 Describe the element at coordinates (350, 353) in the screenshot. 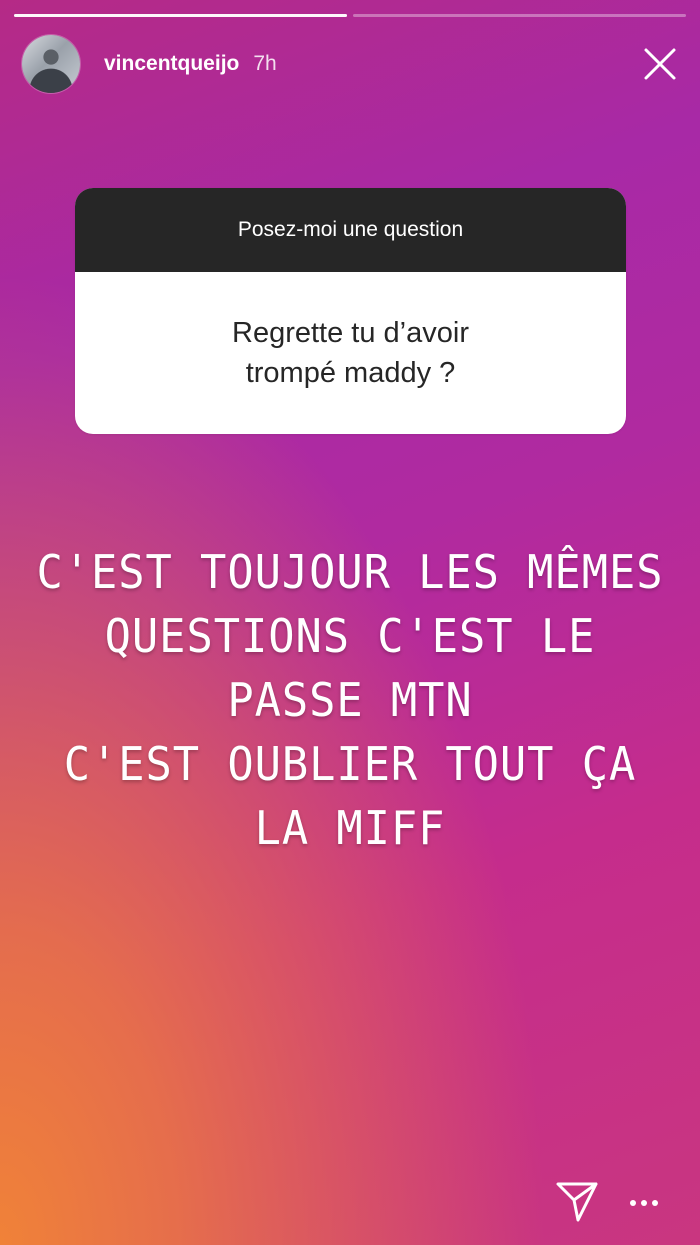

I see `question-sticker-body: Regrette tu d’avoir trompé maddy ?` at that location.